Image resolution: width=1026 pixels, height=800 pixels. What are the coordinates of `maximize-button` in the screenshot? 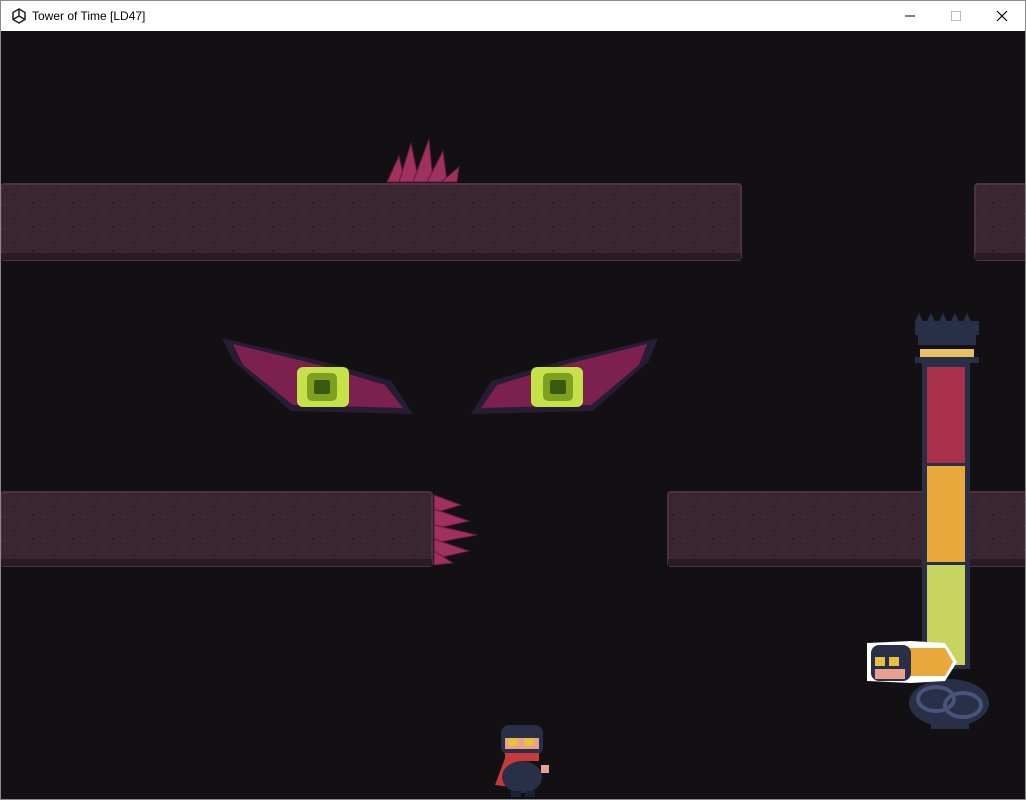 It's located at (956, 16).